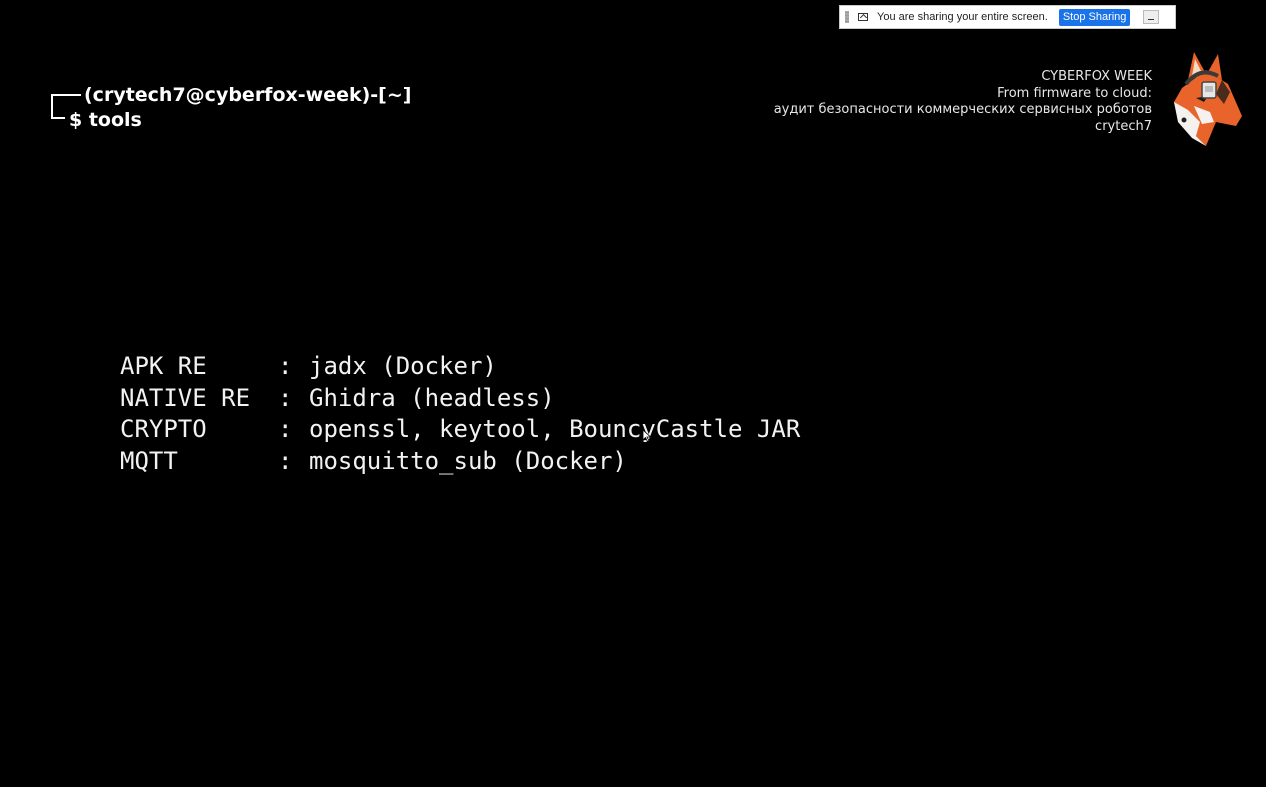 The width and height of the screenshot is (1266, 787). I want to click on tool-value: openssl, keytool, BouncyCastle JAR, so click(555, 429).